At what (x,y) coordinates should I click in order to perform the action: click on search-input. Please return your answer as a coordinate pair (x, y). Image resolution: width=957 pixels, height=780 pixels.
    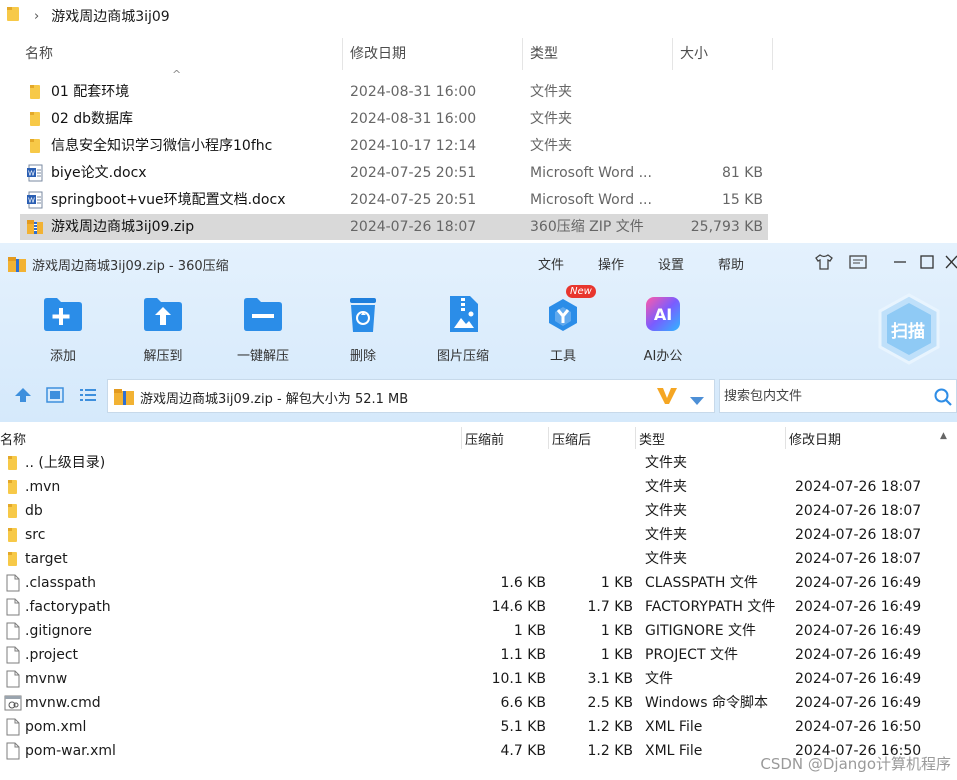
    Looking at the image, I should click on (824, 396).